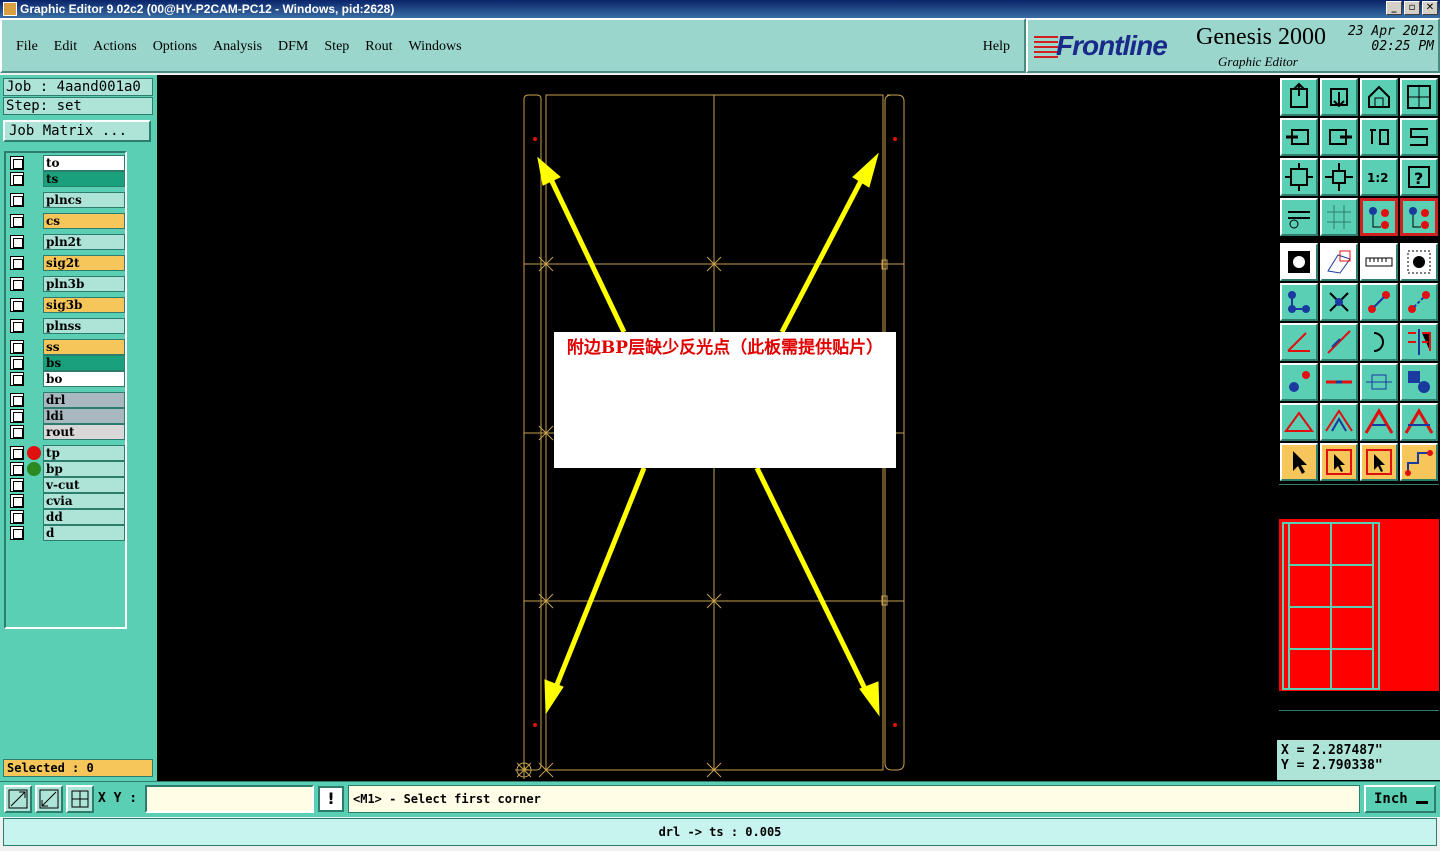 Image resolution: width=1440 pixels, height=851 pixels. Describe the element at coordinates (1379, 97) in the screenshot. I see `home-tool-button` at that location.